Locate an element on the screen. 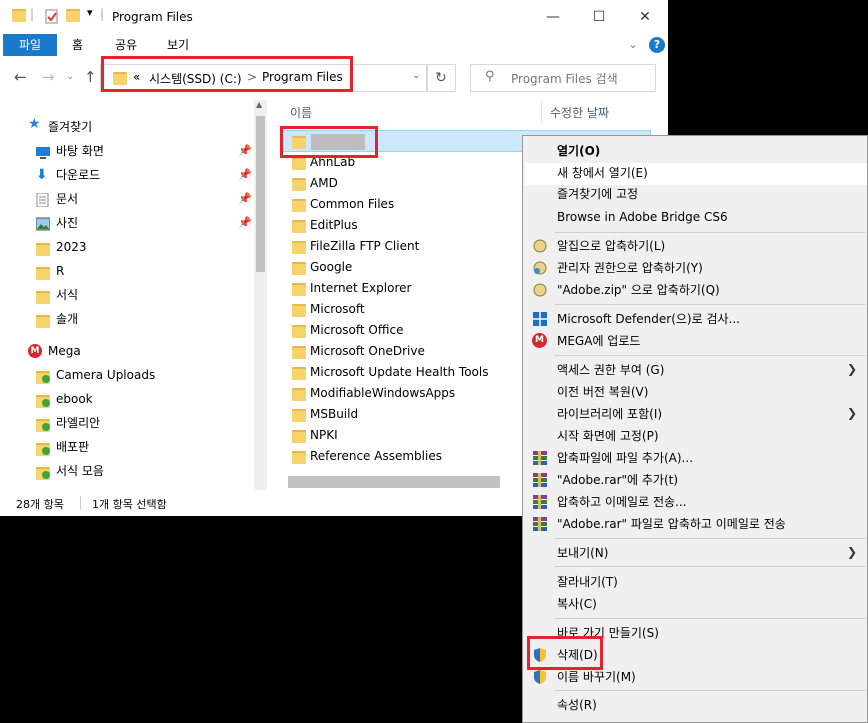 The image size is (868, 723). nav-scrollbar: ▲ is located at coordinates (260, 295).